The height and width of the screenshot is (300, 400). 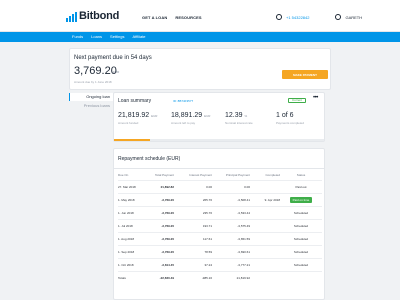 I want to click on more-options-icon: •••, so click(x=315, y=98).